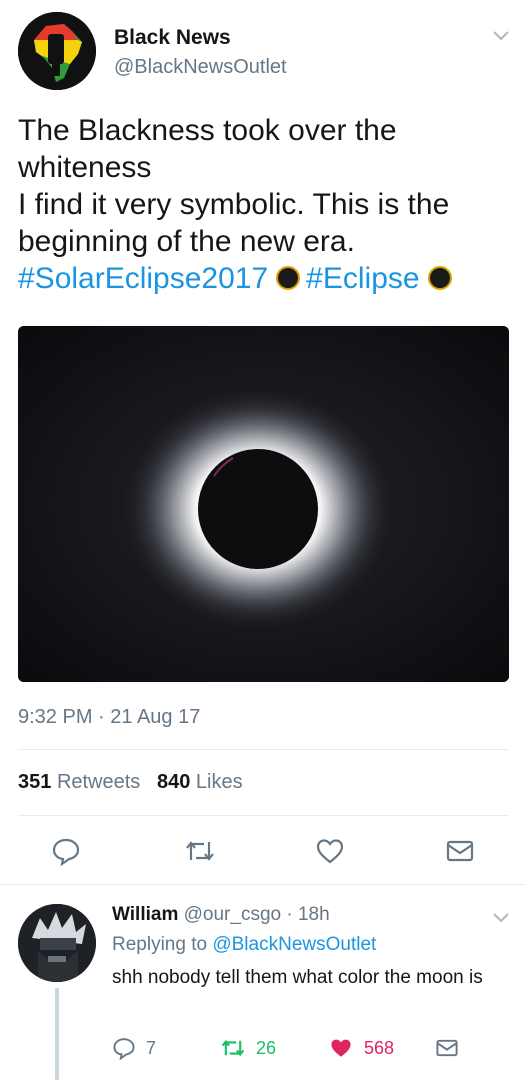 This screenshot has width=526, height=1080. I want to click on anime-character-avatar-icon, so click(57, 943).